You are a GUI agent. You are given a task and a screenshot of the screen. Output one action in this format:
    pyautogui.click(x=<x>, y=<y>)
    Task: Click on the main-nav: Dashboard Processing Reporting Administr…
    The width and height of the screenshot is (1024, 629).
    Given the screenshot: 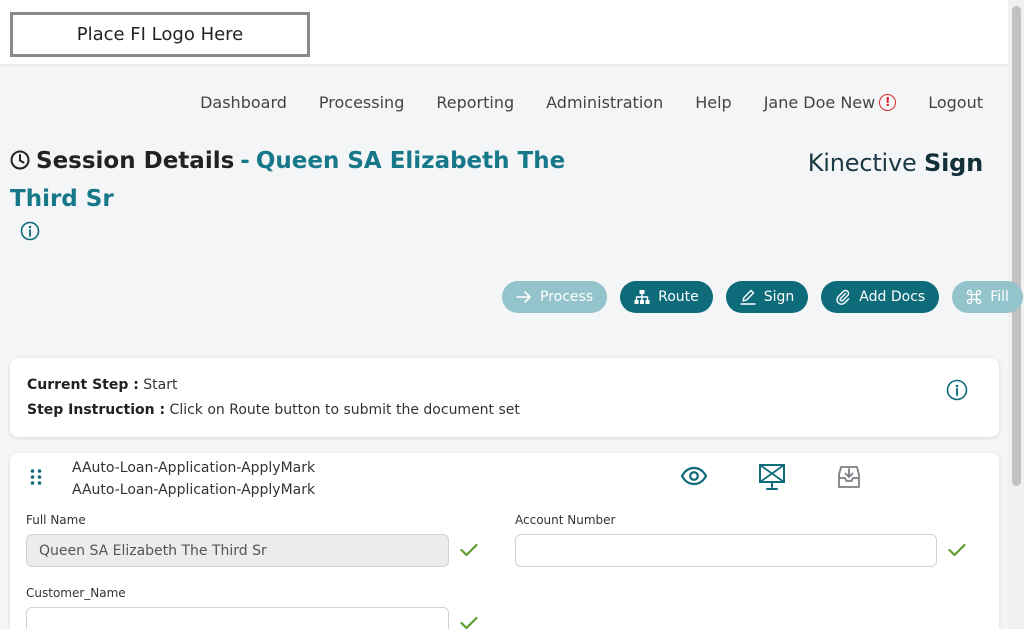 What is the action you would take?
    pyautogui.click(x=591, y=102)
    